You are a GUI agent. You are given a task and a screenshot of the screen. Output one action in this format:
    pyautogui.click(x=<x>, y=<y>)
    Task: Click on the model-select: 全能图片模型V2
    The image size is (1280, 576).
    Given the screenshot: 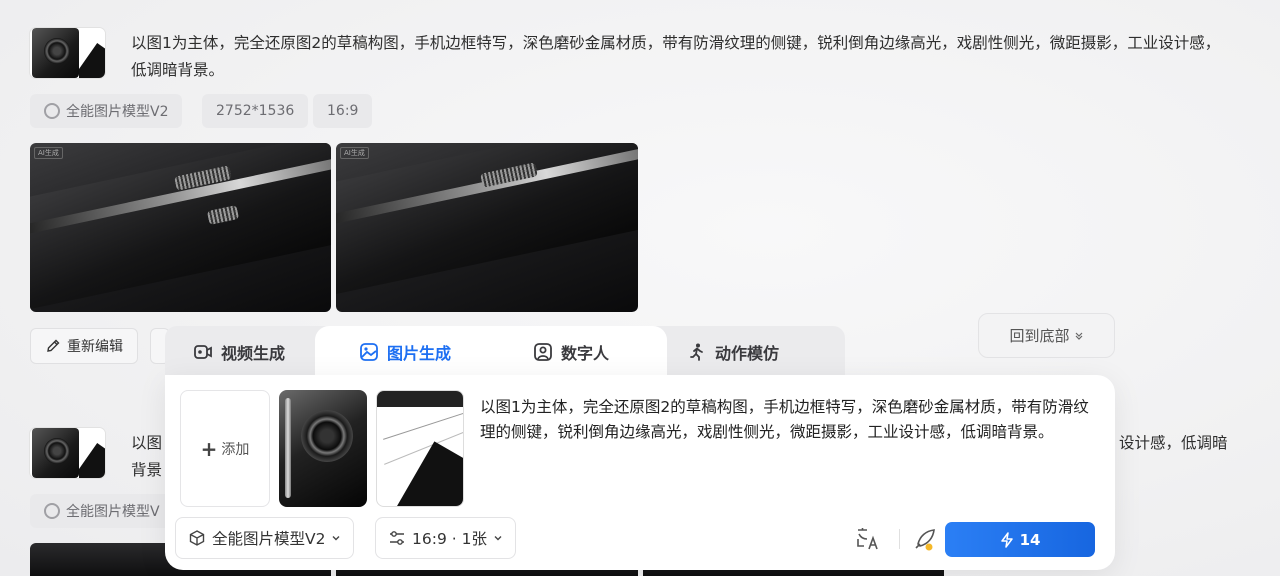 What is the action you would take?
    pyautogui.click(x=265, y=538)
    